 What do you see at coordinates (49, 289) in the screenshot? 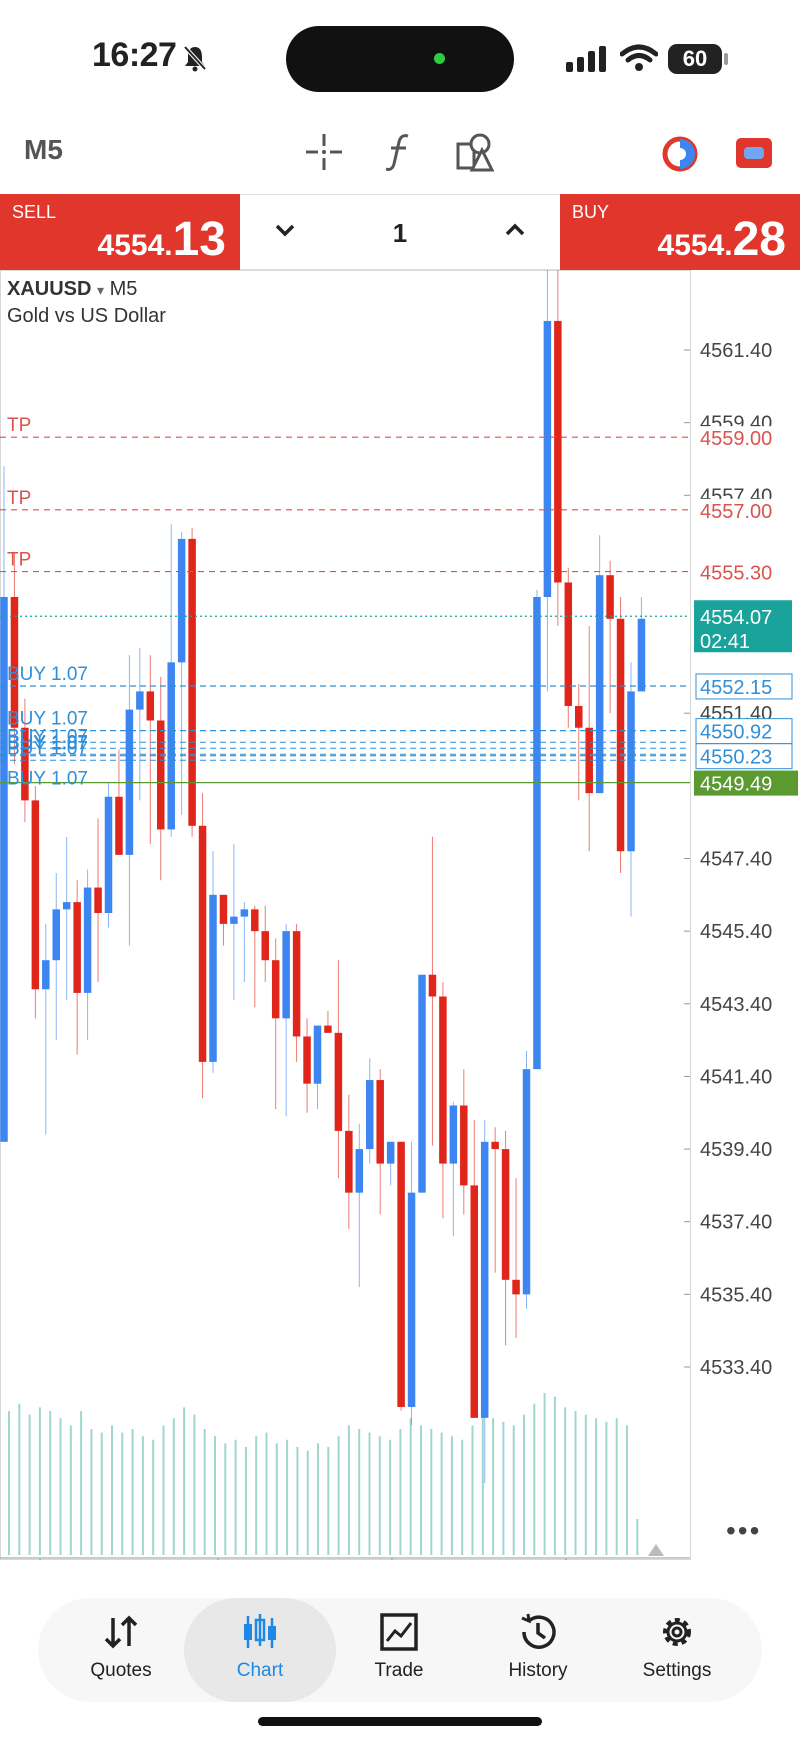
I see `symbol-name: XAUUSD` at bounding box center [49, 289].